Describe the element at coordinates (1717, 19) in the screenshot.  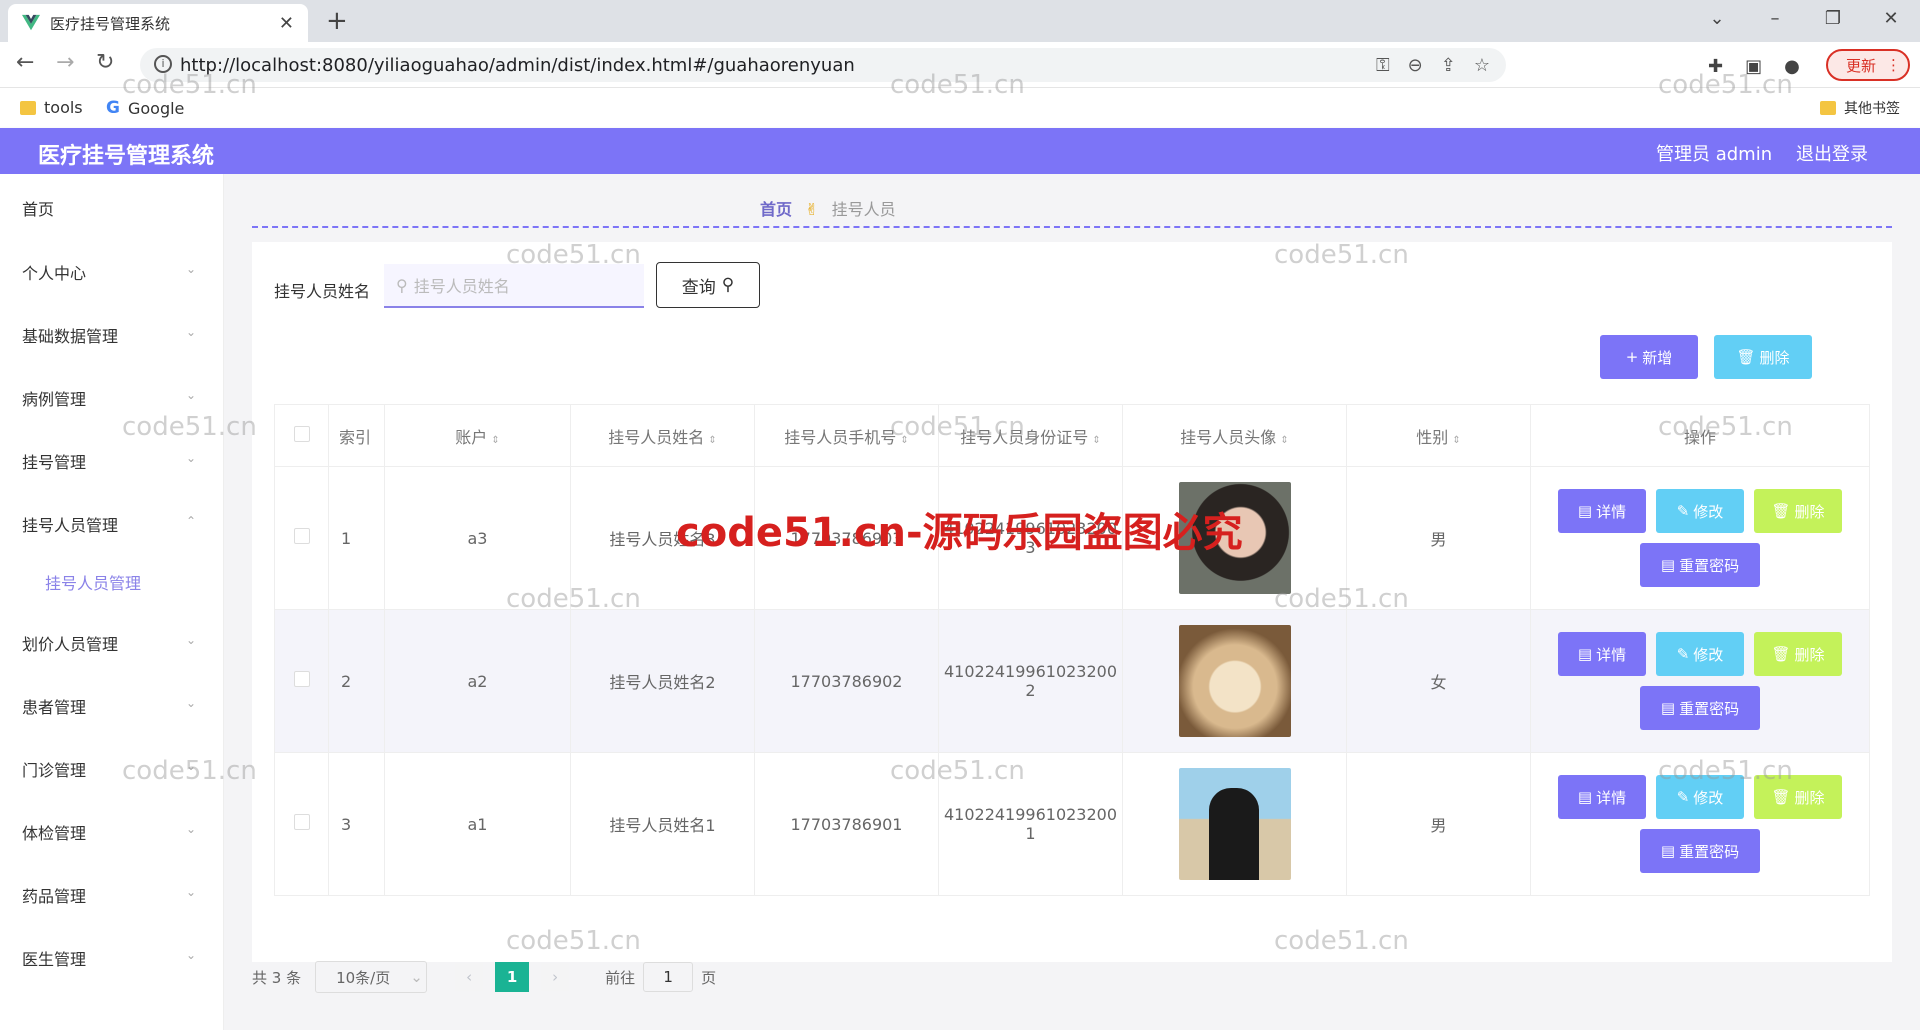
I see `tab-search-icon: ⌄` at that location.